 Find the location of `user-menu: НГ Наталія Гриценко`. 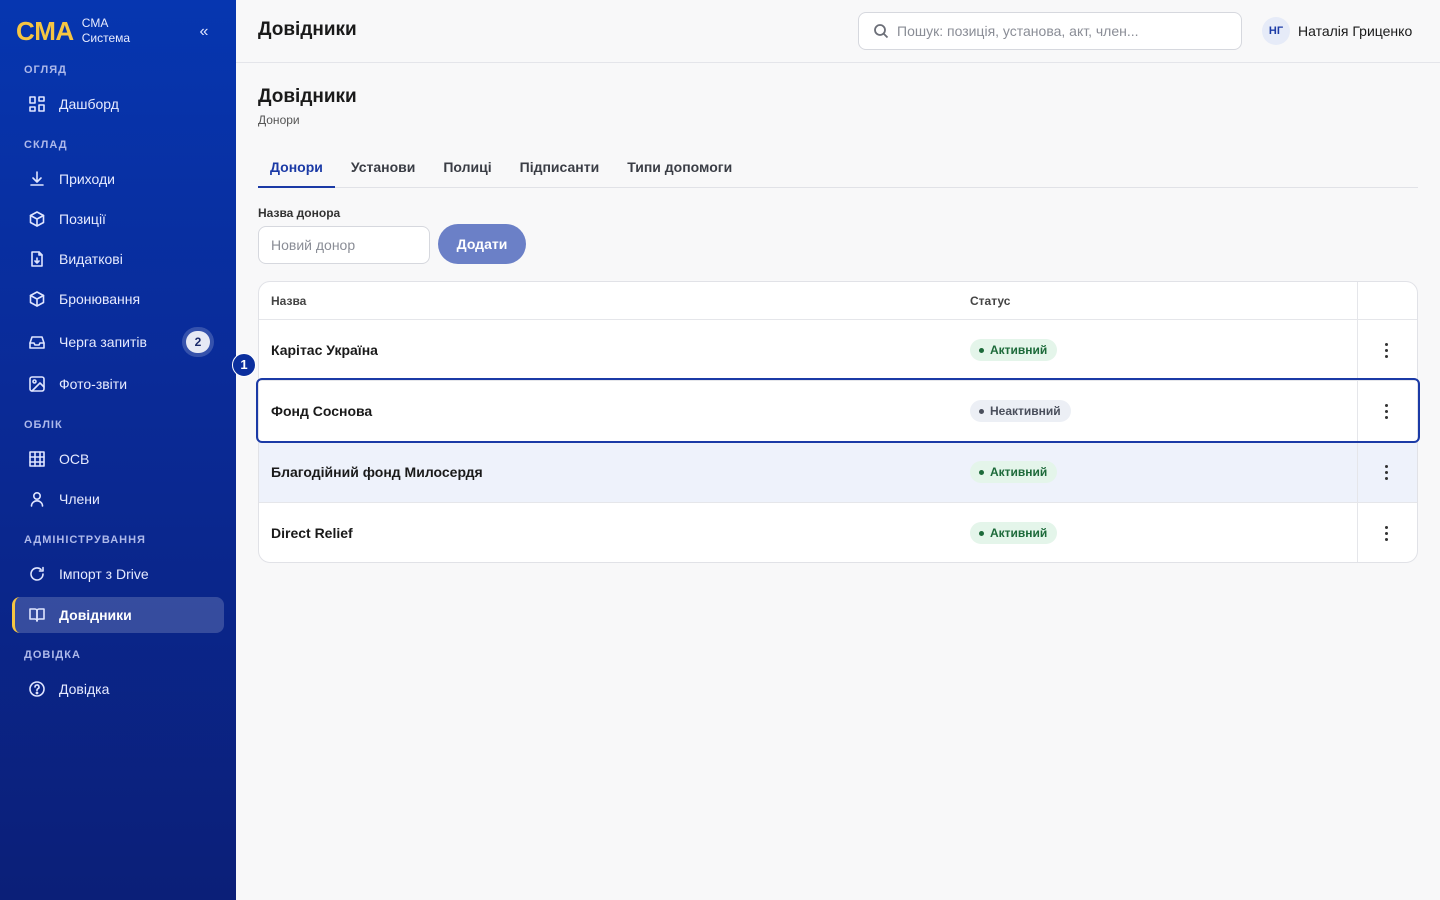

user-menu: НГ Наталія Гриценко is located at coordinates (1337, 31).